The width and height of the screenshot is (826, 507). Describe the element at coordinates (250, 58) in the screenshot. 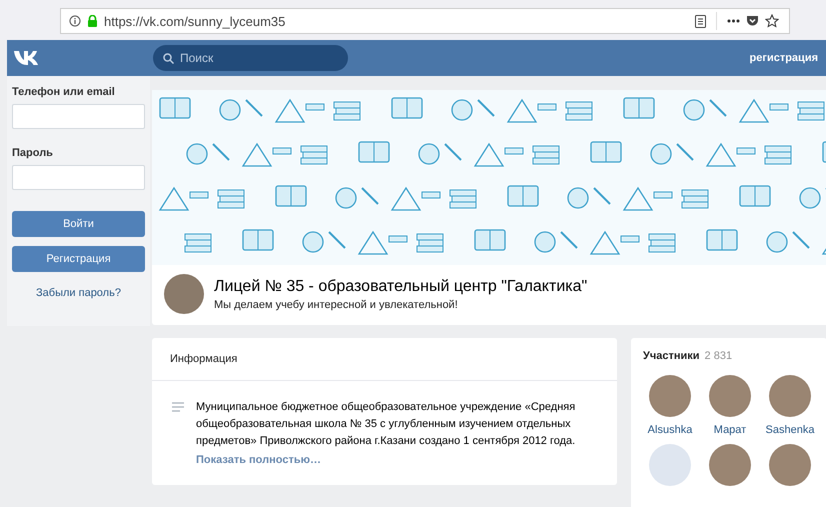

I see `search-field: Поиск` at that location.